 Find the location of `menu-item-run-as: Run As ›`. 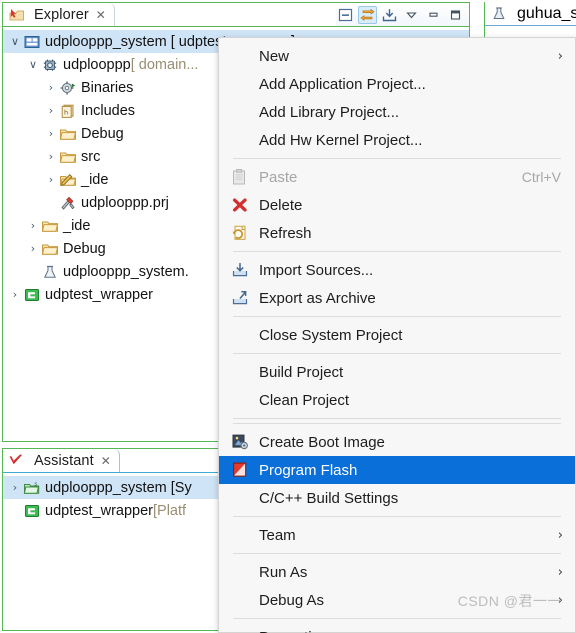

menu-item-run-as: Run As › is located at coordinates (397, 572).